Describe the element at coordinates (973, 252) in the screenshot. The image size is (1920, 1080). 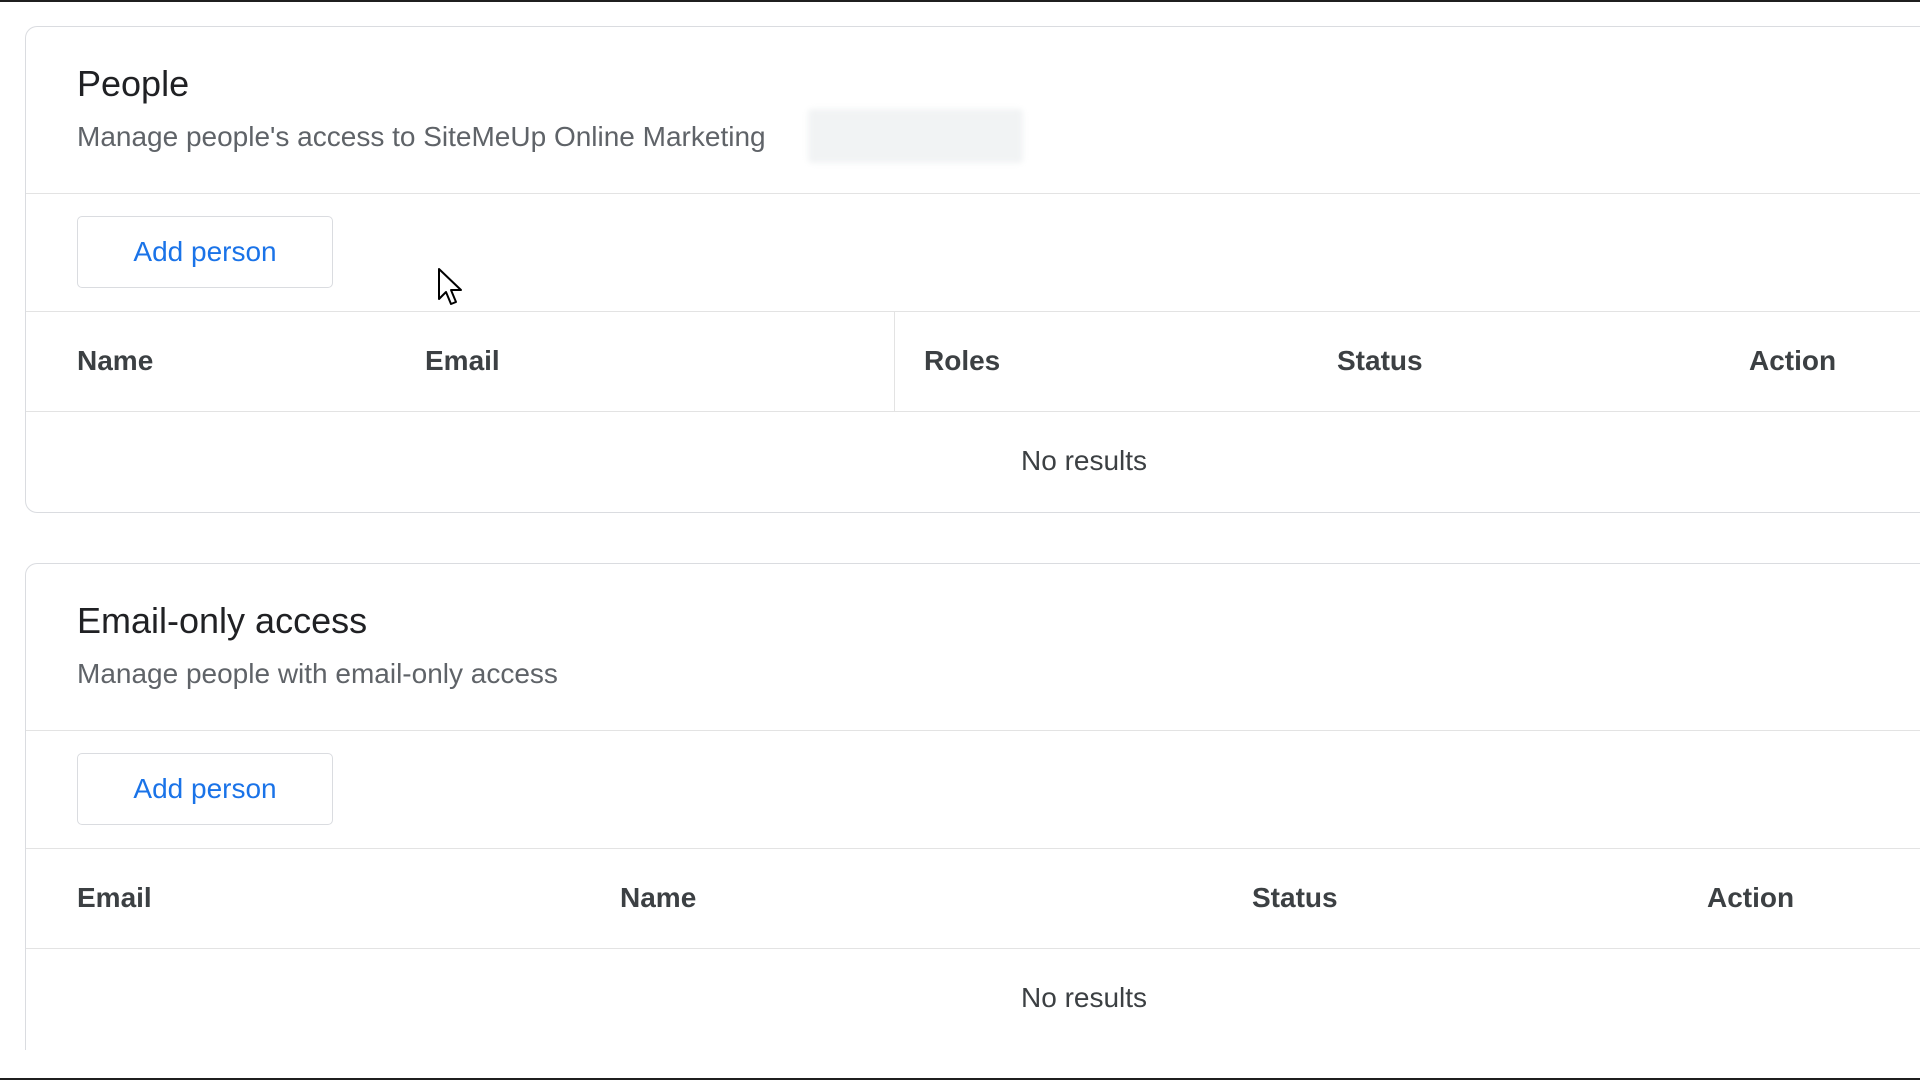
I see `people-toolbar: Add person` at that location.